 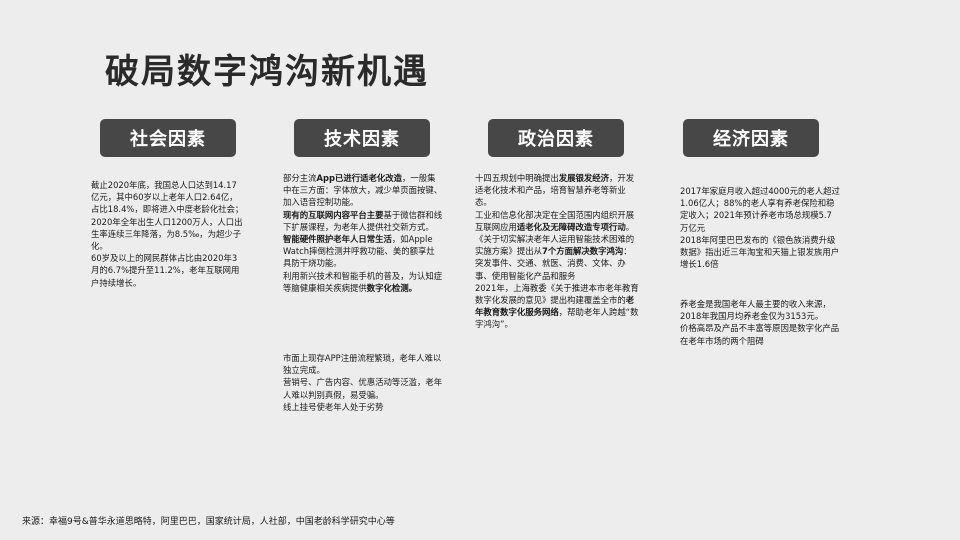 I want to click on tech-problem: 市面上现存APP注册流程繁琐，老年人难以独立完成。, so click(x=362, y=364).